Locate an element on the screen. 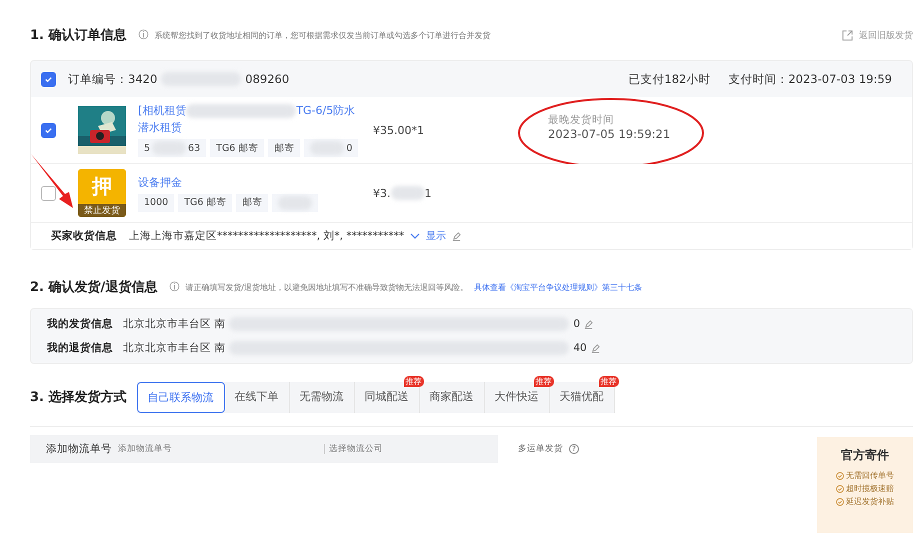 Image resolution: width=923 pixels, height=549 pixels. courier-company-field: 选择物流公司 is located at coordinates (396, 449).